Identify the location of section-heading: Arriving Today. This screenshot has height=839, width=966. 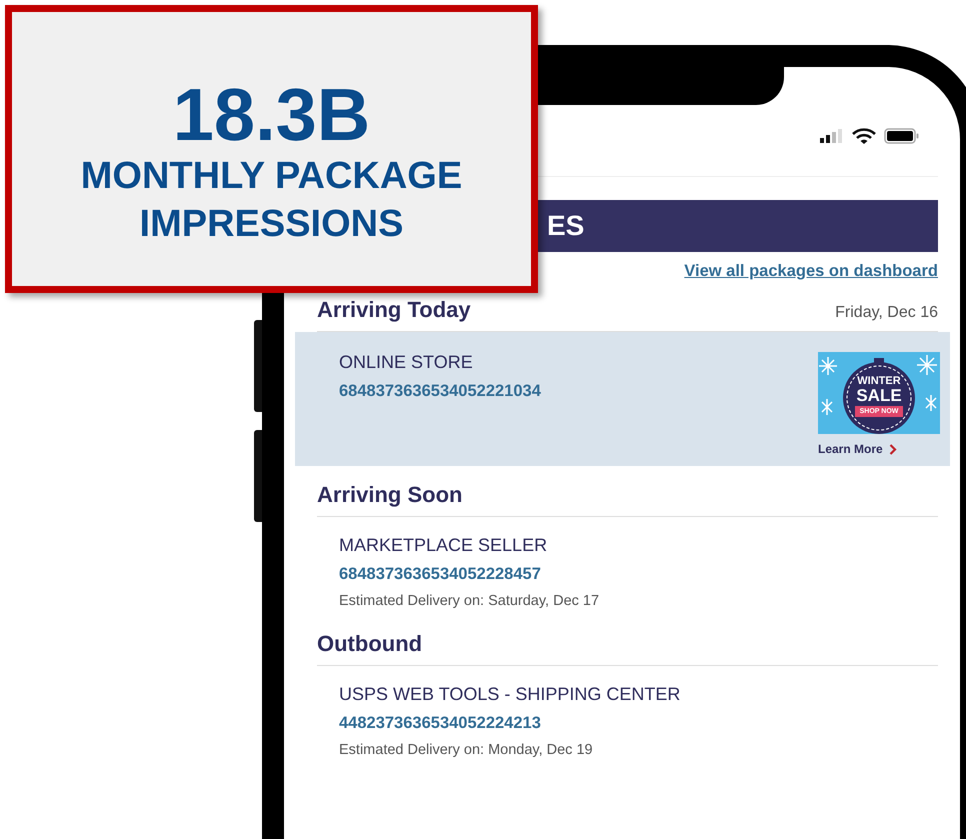
(394, 310).